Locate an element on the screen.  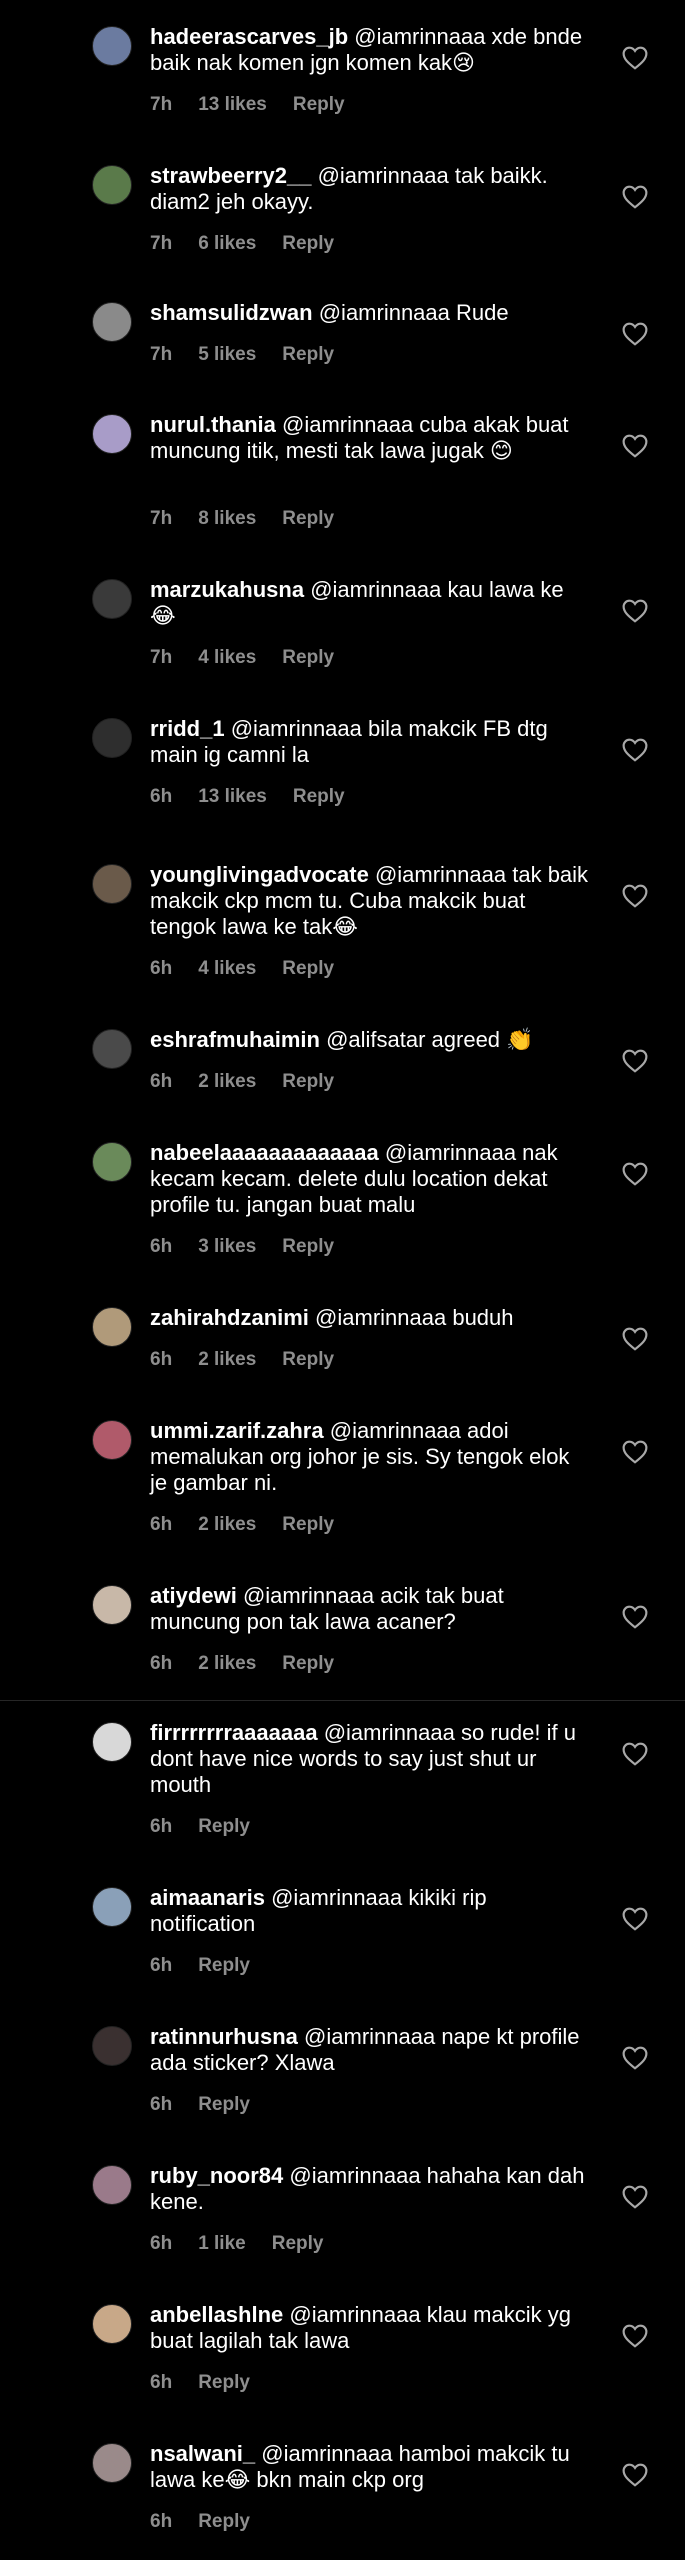
timestamp: 7h is located at coordinates (161, 518).